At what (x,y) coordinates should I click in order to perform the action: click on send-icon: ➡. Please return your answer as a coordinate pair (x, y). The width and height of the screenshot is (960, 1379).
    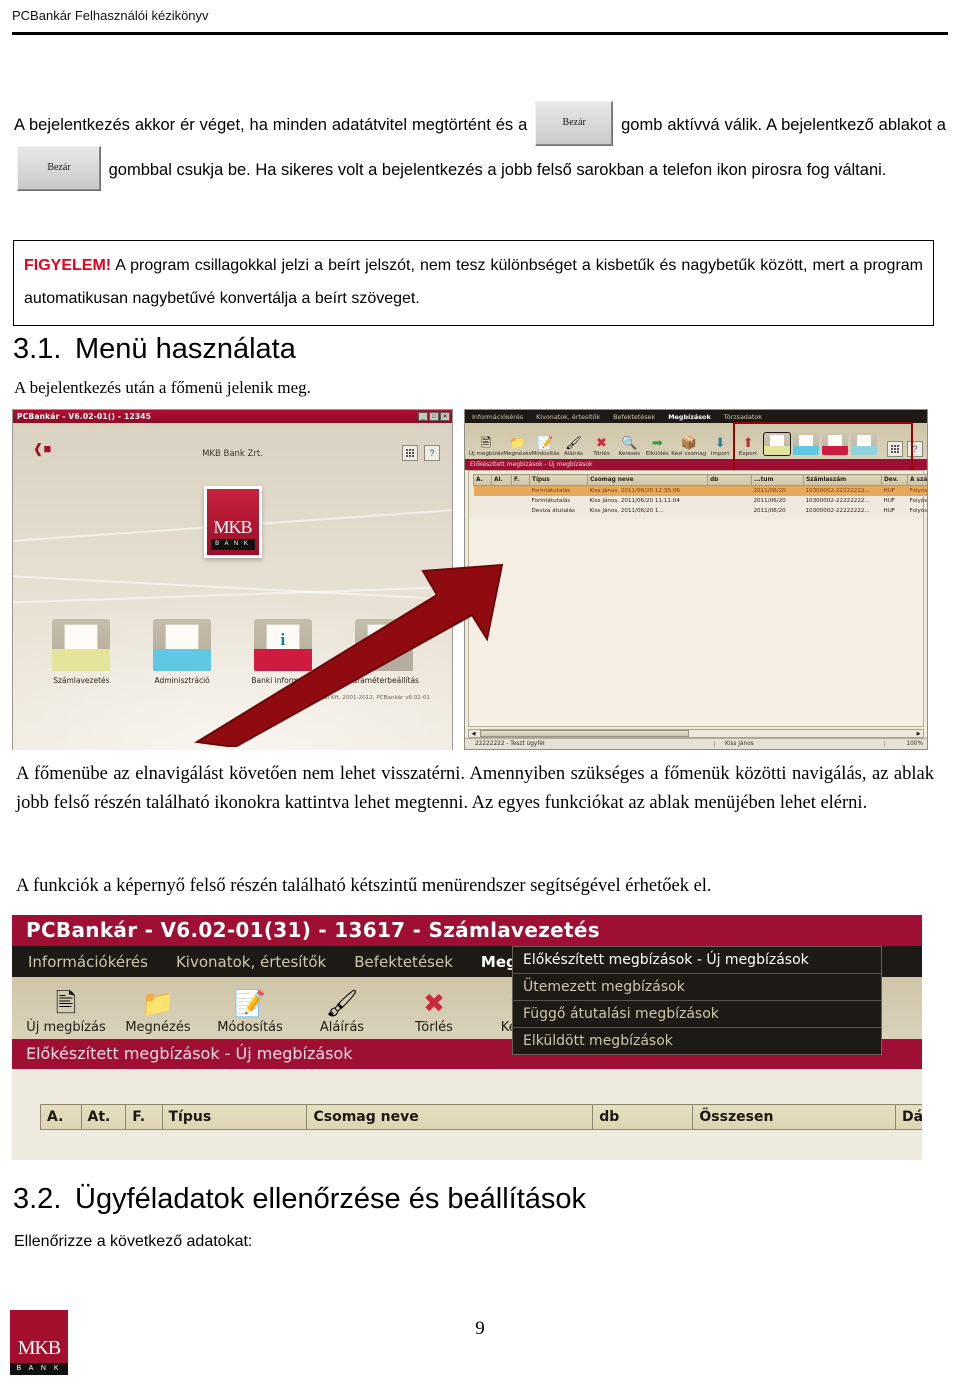
    Looking at the image, I should click on (657, 442).